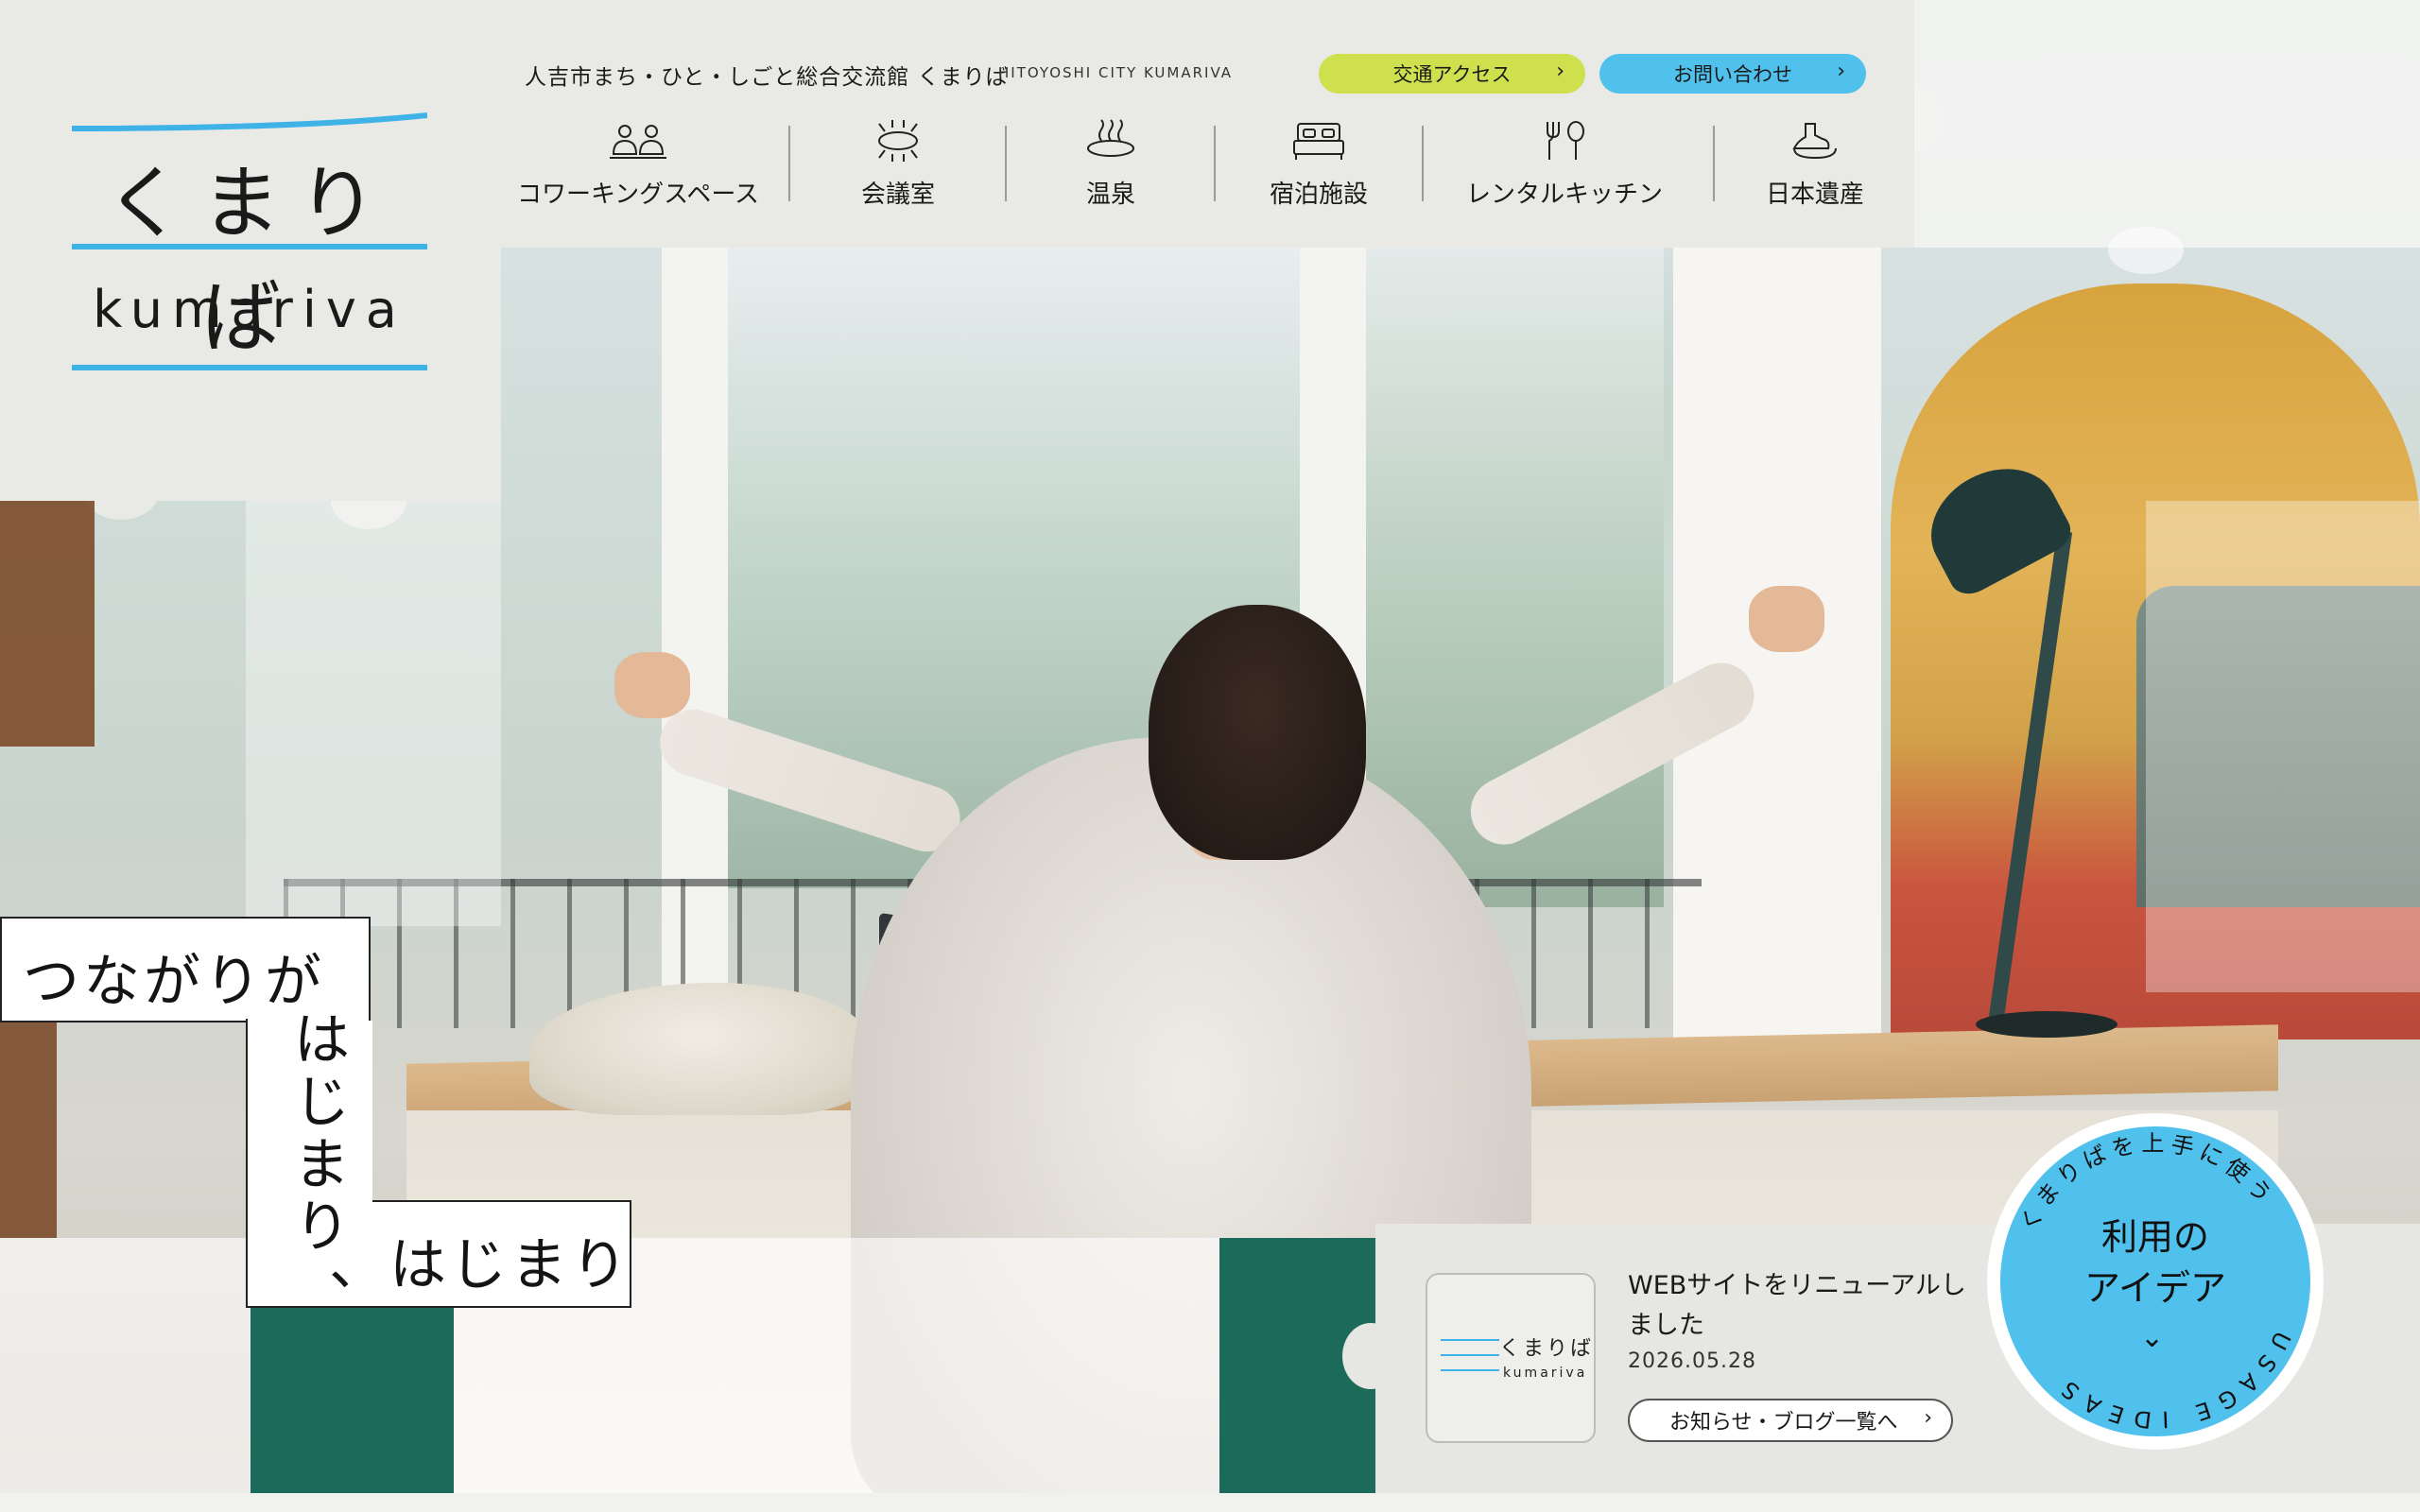 Image resolution: width=2420 pixels, height=1512 pixels. I want to click on news-title: WEBサイトをリニューアルしました, so click(1798, 1306).